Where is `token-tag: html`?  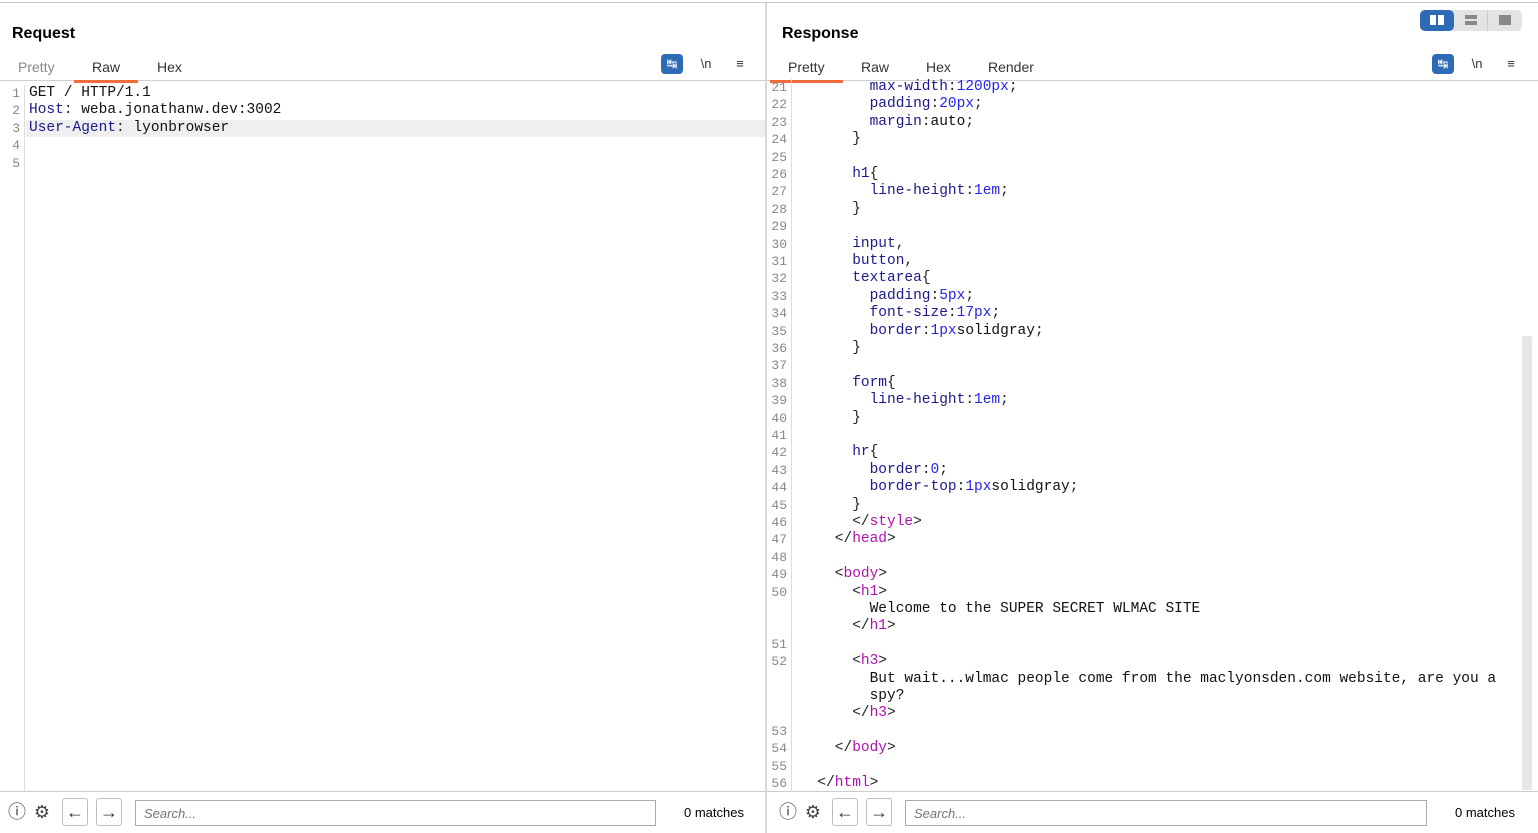 token-tag: html is located at coordinates (852, 783).